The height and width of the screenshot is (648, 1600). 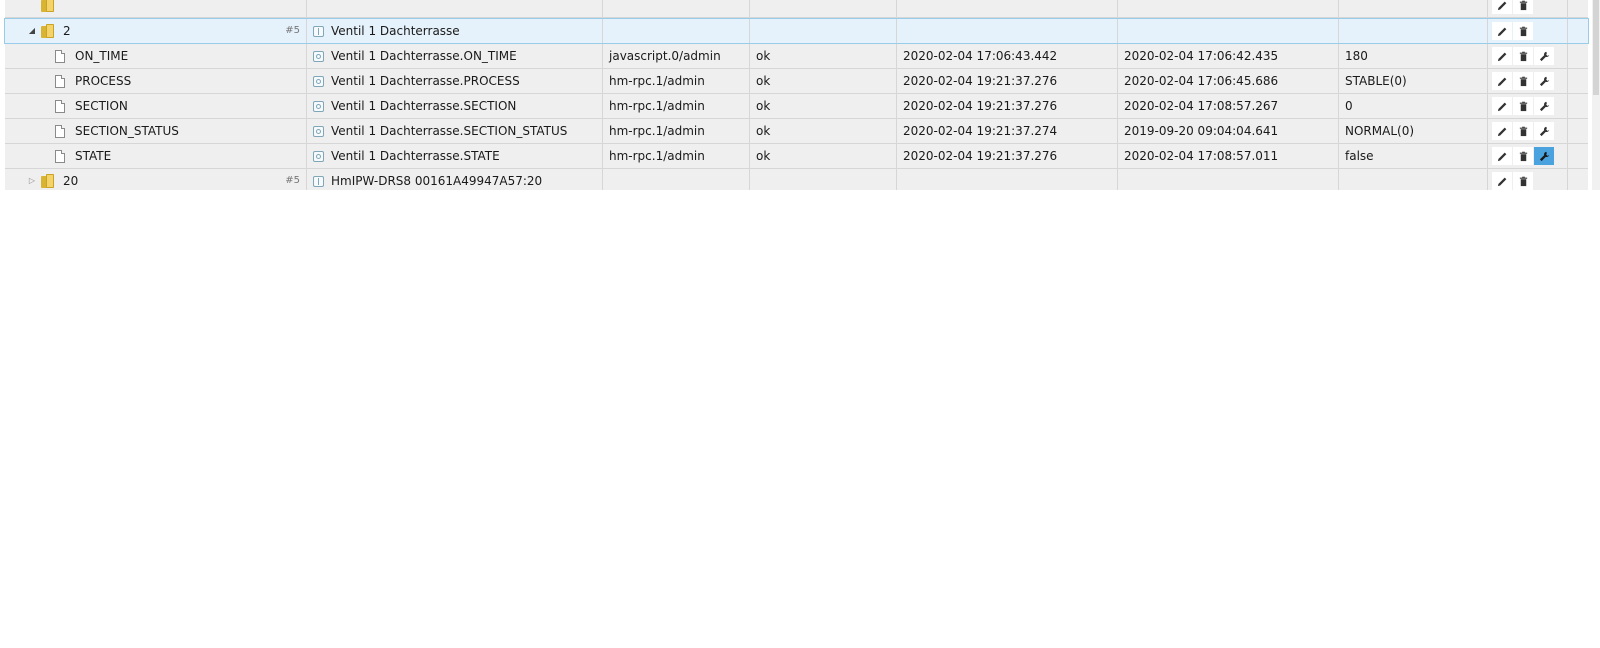 What do you see at coordinates (318, 31) in the screenshot?
I see `channel-icon` at bounding box center [318, 31].